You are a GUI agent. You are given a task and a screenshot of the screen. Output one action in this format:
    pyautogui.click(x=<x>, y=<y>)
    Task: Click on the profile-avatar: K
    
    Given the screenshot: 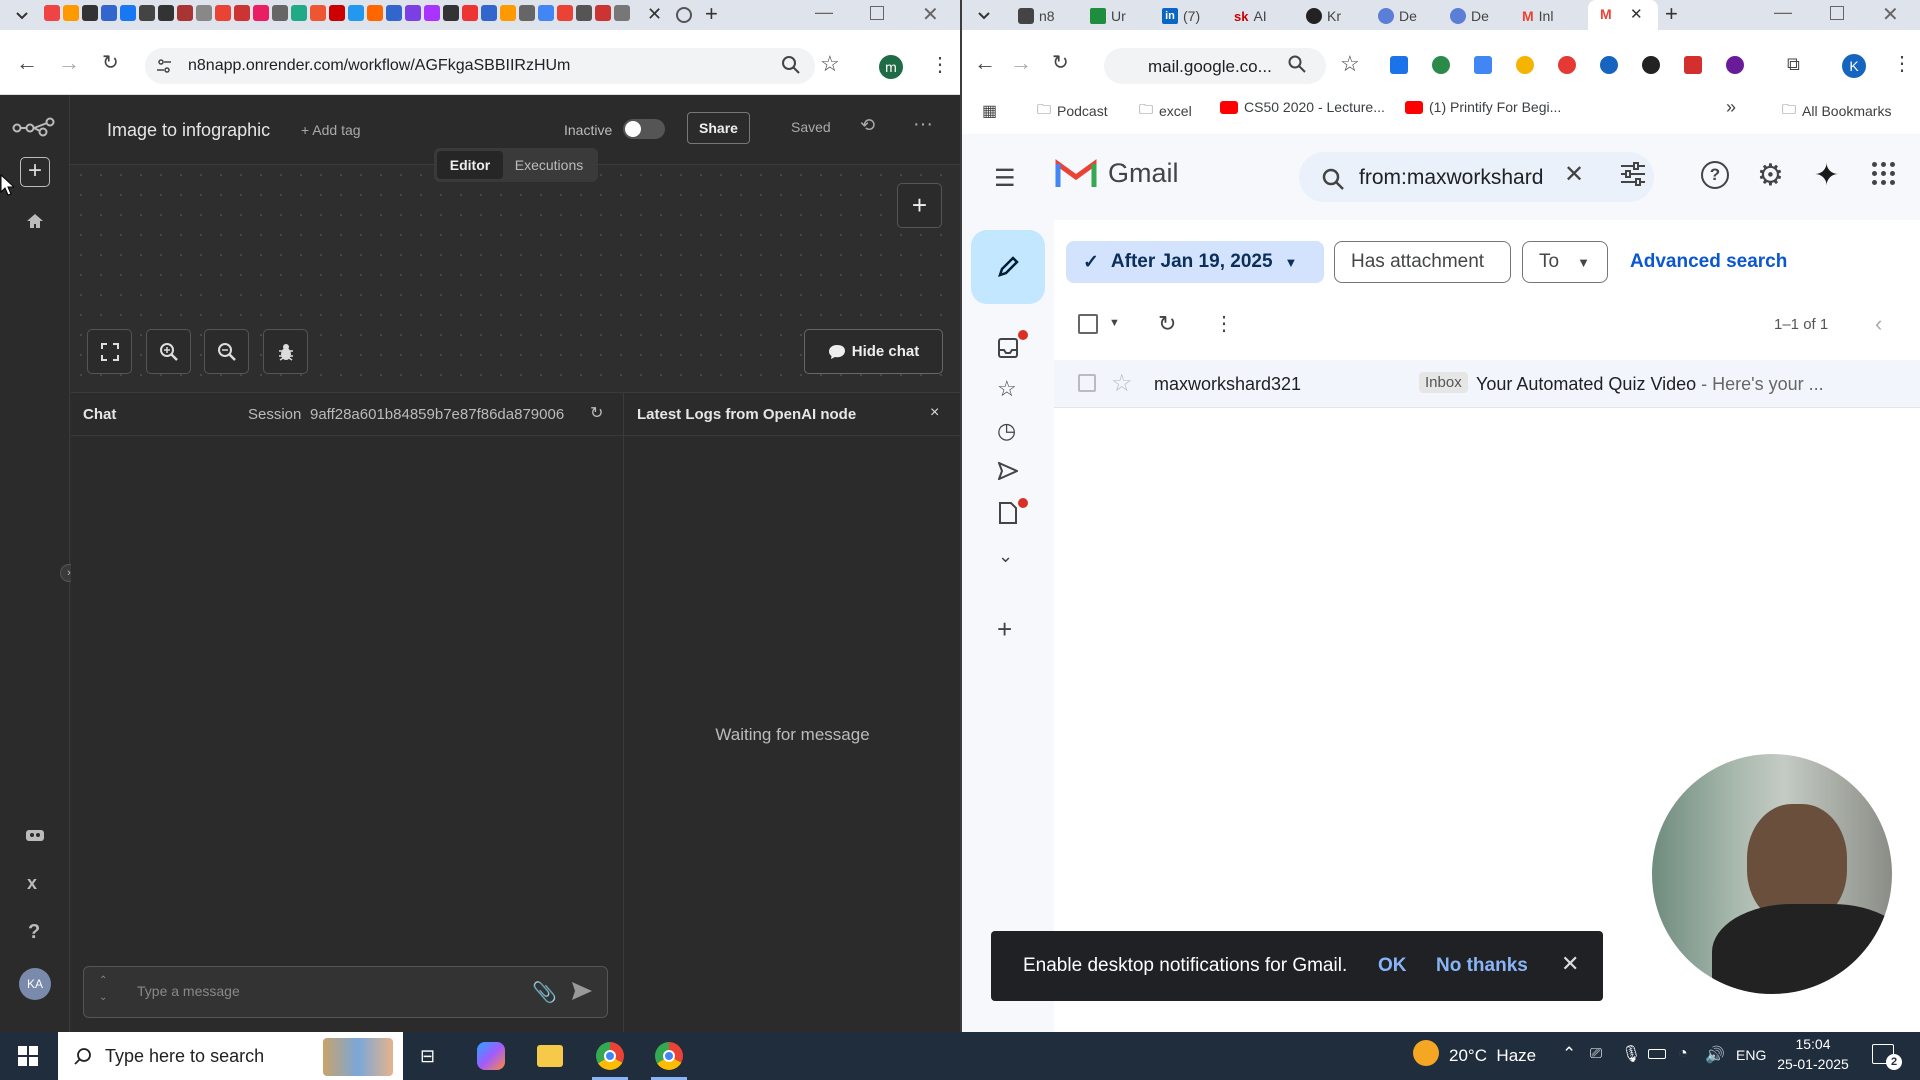 What is the action you would take?
    pyautogui.click(x=1854, y=66)
    